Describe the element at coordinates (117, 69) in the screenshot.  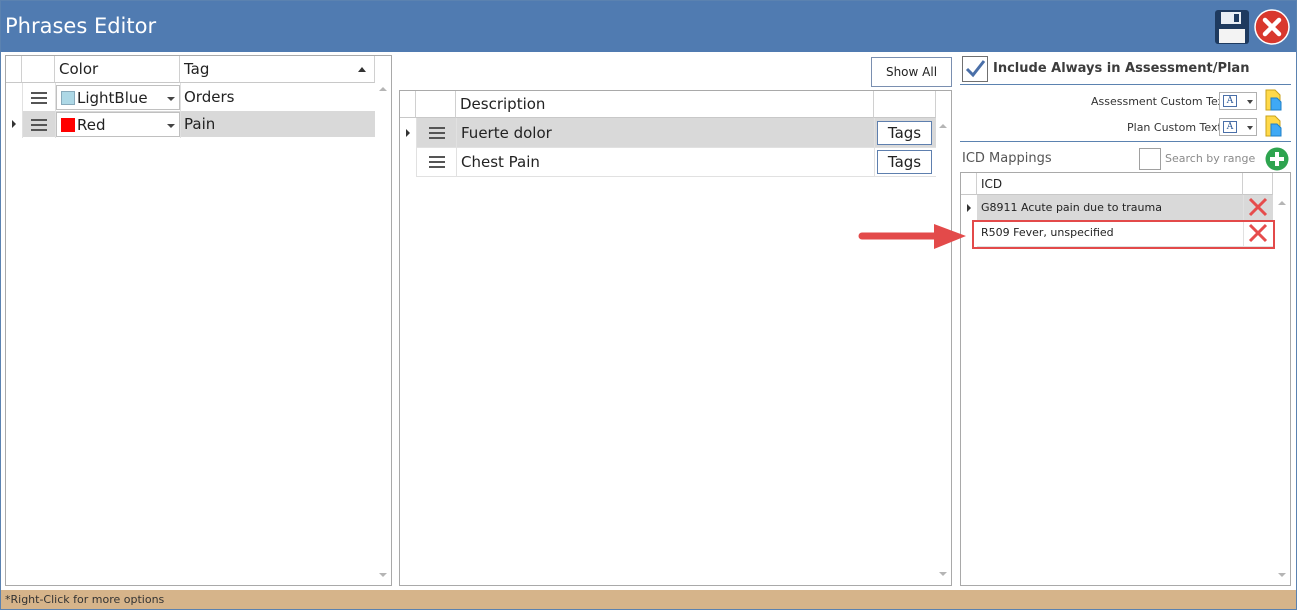
I see `column-header-color: Color` at that location.